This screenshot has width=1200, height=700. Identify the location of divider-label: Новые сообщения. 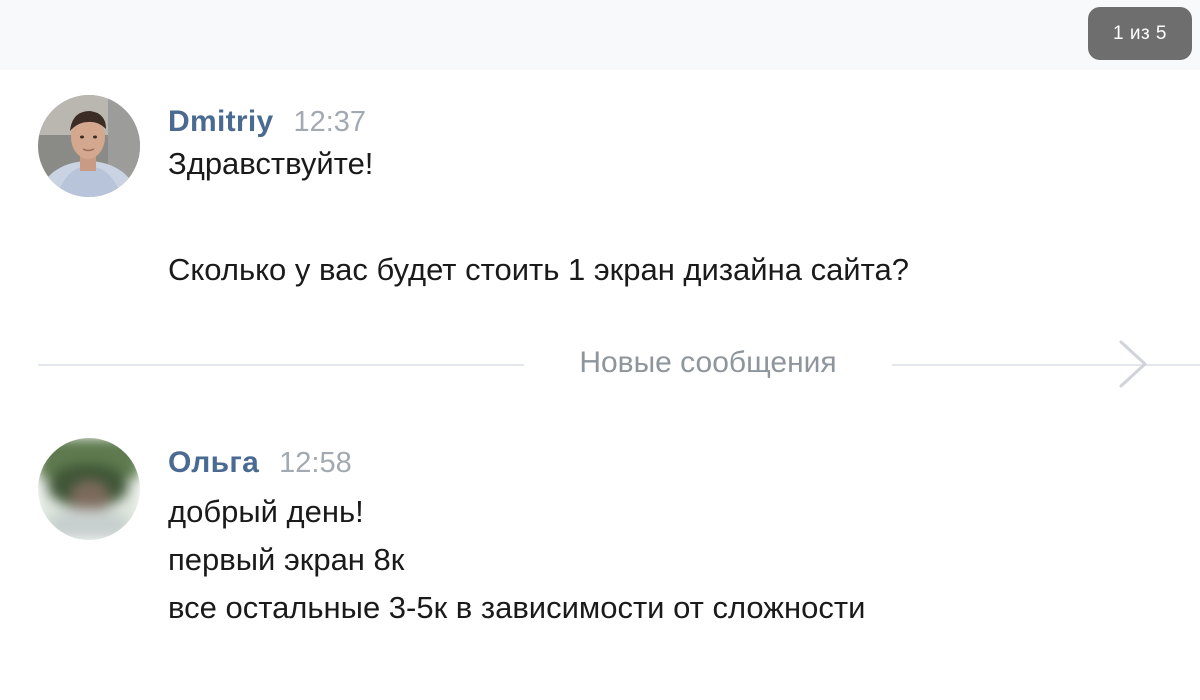
(708, 362).